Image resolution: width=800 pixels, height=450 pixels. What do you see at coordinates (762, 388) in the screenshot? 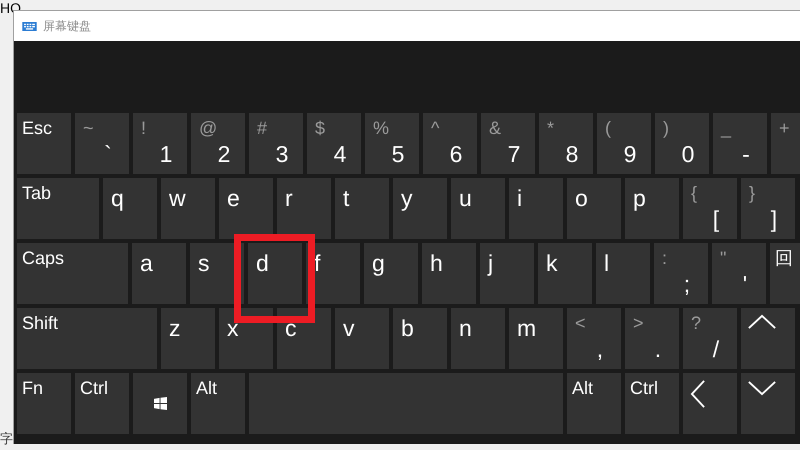
I see `chevron-down-icon` at bounding box center [762, 388].